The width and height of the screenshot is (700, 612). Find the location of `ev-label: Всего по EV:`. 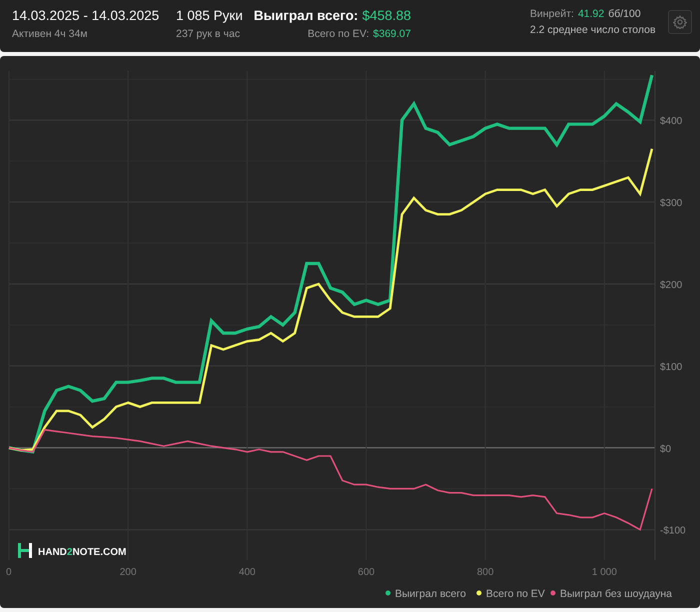

ev-label: Всего по EV: is located at coordinates (339, 34).